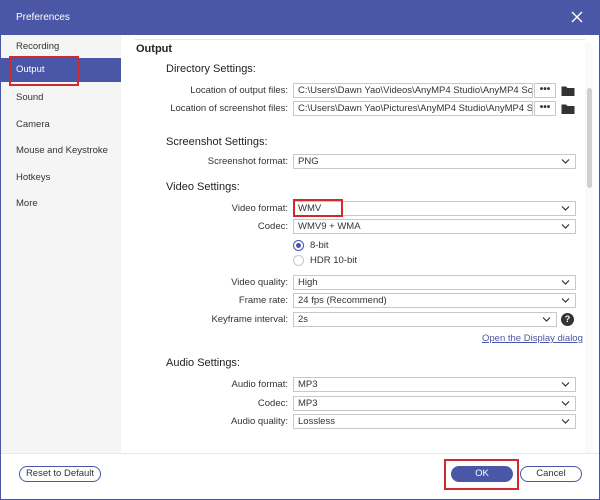 This screenshot has width=600, height=500. Describe the element at coordinates (308, 403) in the screenshot. I see `audio-codec-value: MP3` at that location.